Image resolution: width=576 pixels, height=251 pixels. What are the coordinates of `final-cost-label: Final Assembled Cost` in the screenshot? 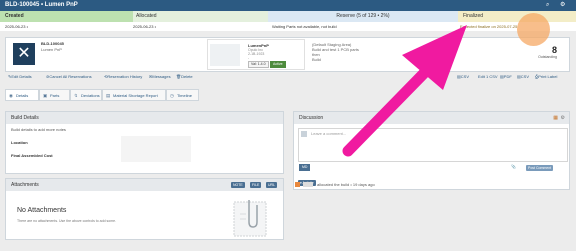 It's located at (32, 155).